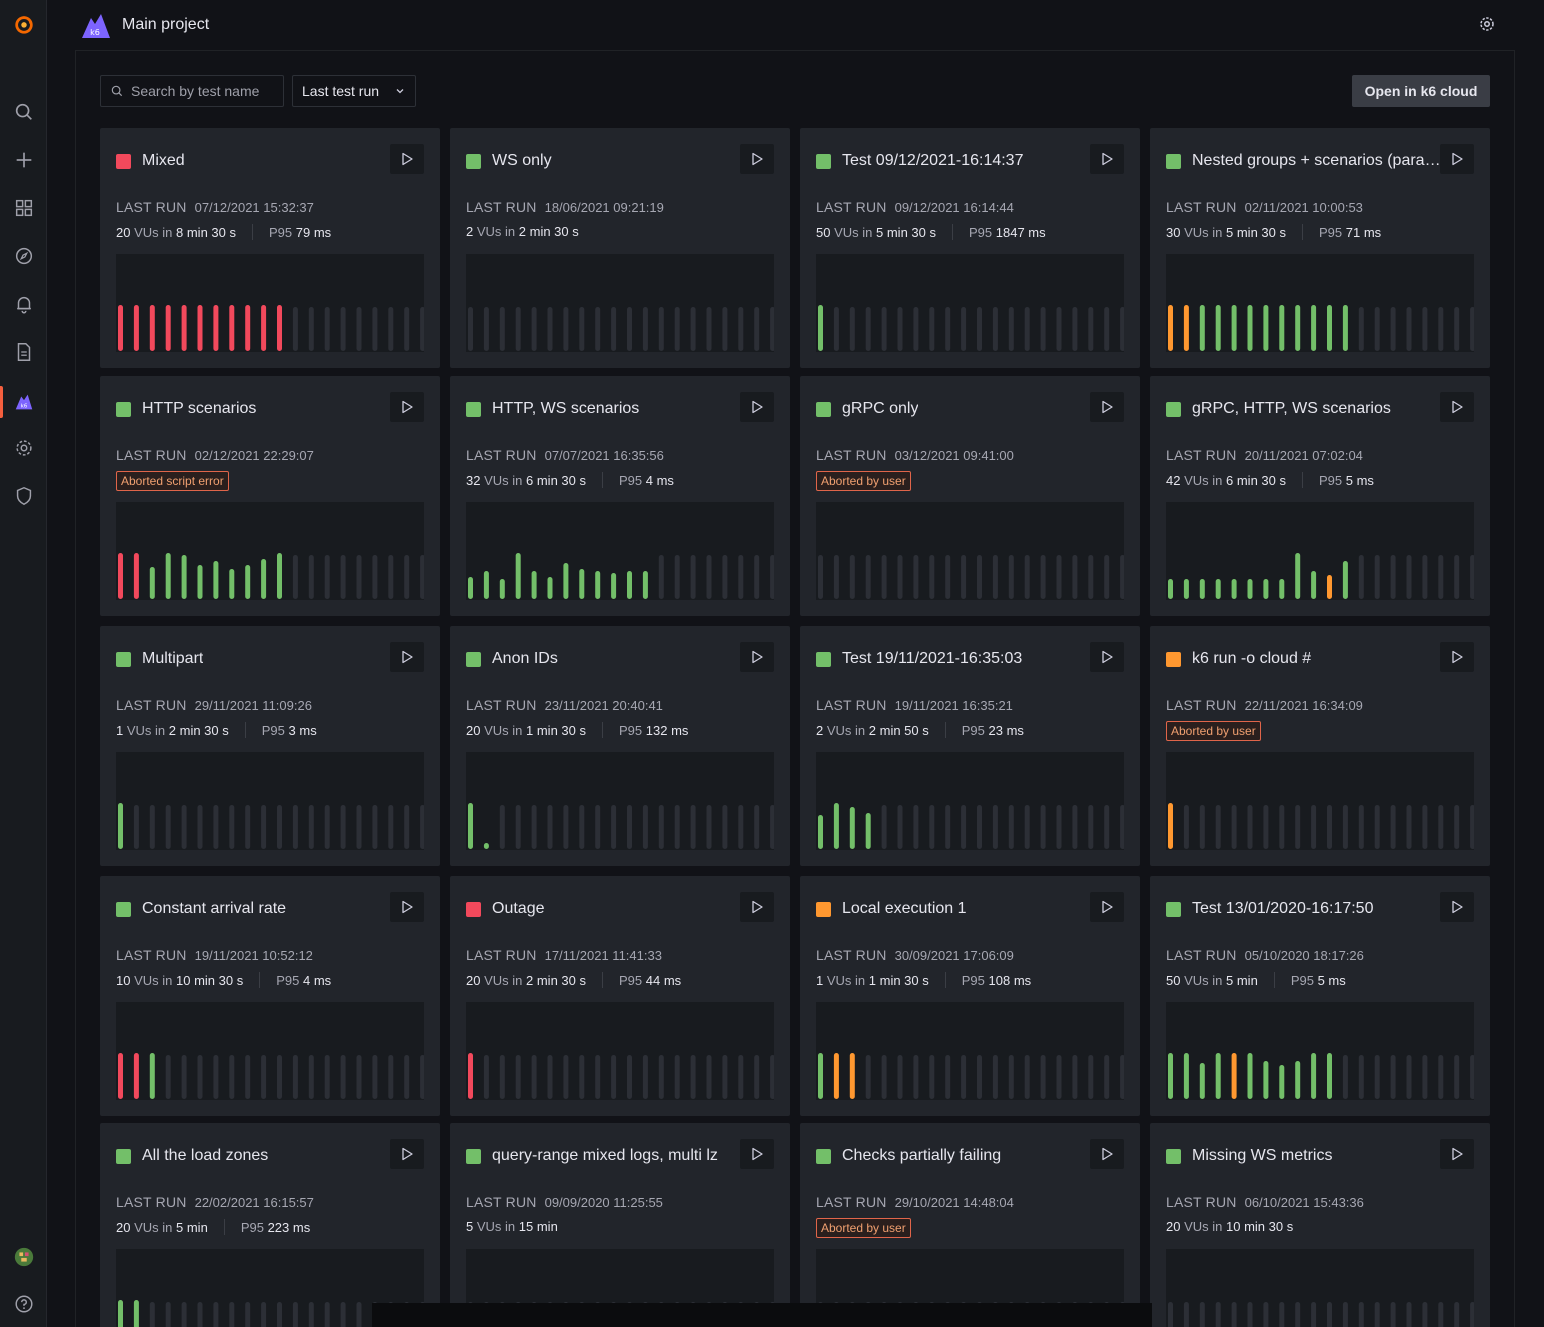  I want to click on test-name: Outage, so click(518, 909).